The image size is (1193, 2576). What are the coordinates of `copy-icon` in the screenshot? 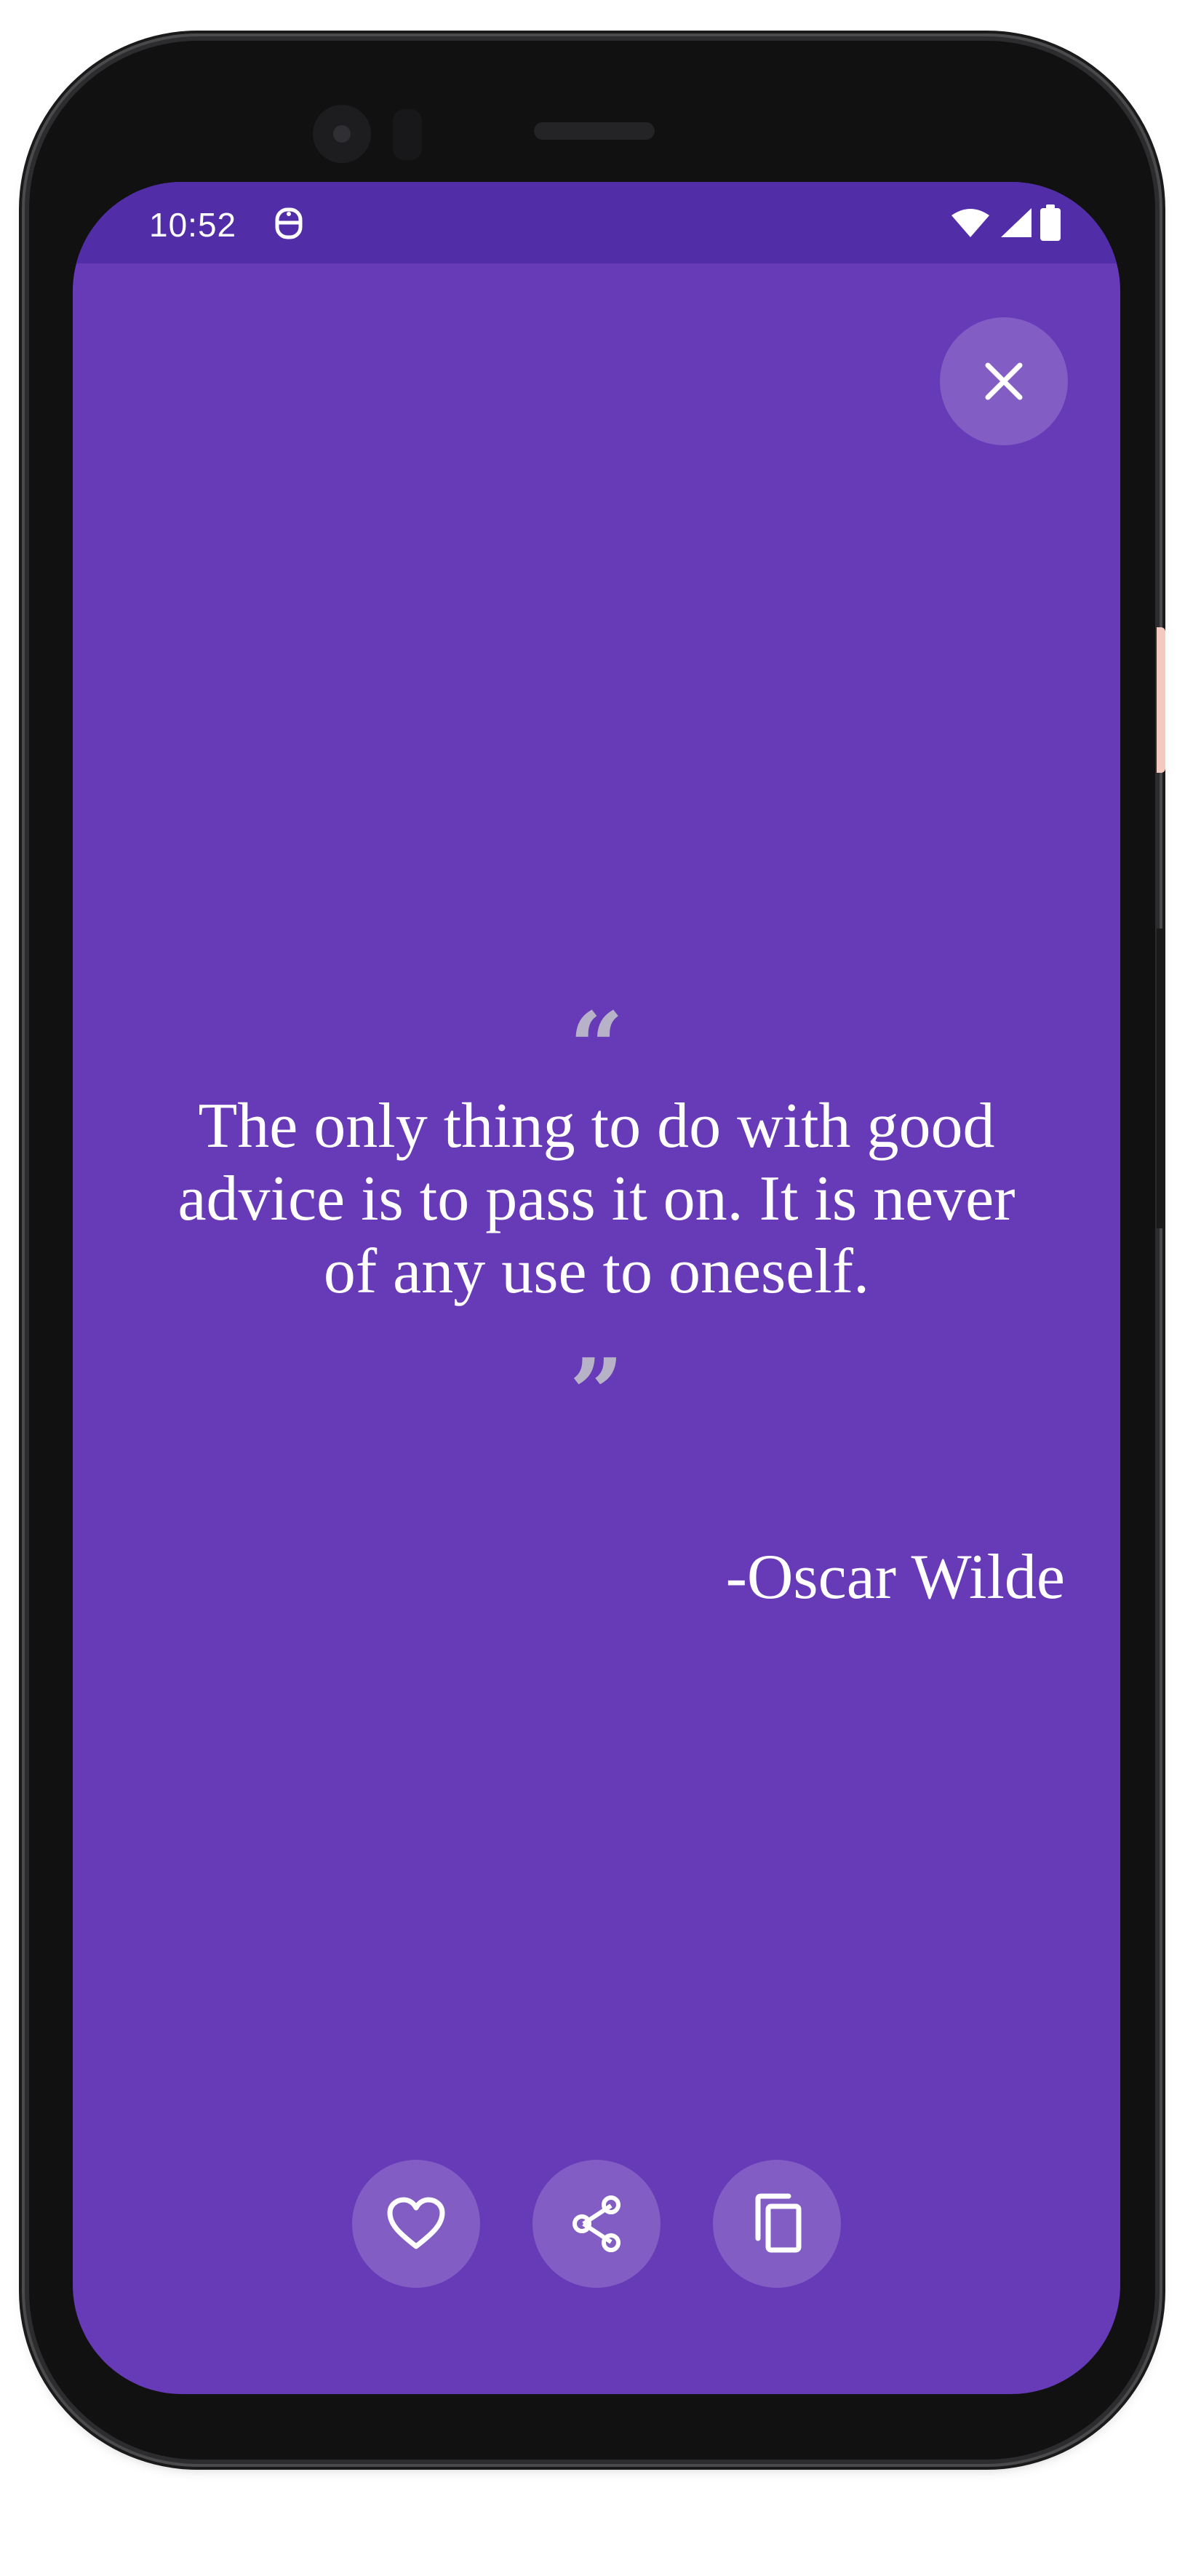 It's located at (777, 2223).